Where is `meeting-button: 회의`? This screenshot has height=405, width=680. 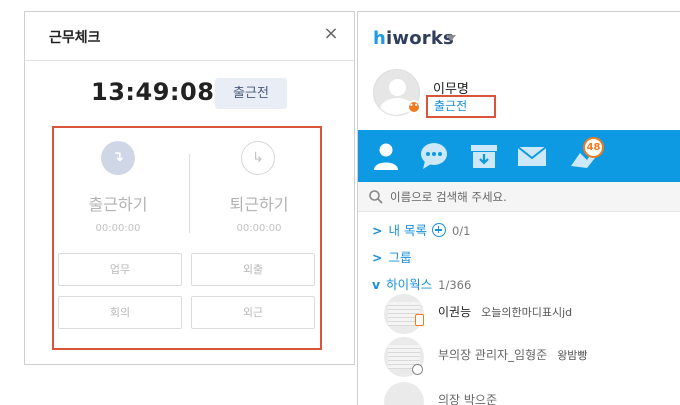 meeting-button: 회의 is located at coordinates (120, 312).